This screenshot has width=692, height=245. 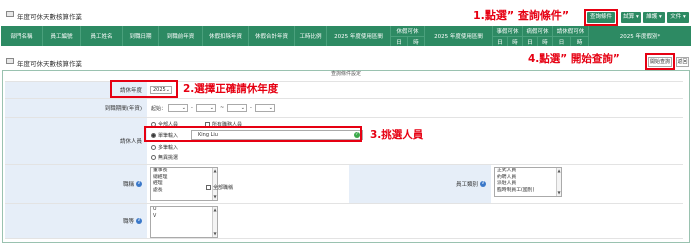 What do you see at coordinates (76, 141) in the screenshot?
I see `person-label: 請休人員` at bounding box center [76, 141].